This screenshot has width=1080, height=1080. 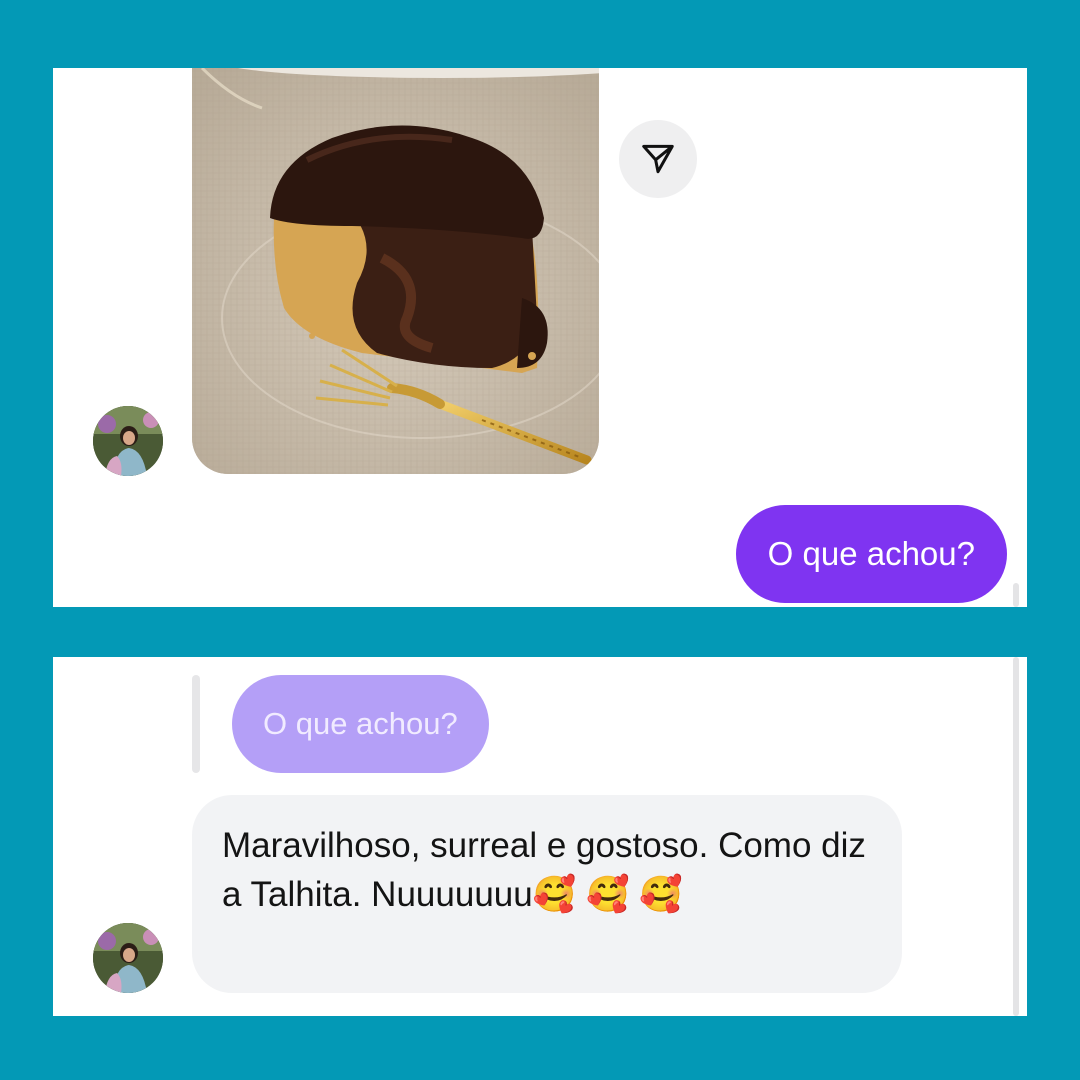 I want to click on quoted-message-bubble: O que achou?, so click(x=360, y=724).